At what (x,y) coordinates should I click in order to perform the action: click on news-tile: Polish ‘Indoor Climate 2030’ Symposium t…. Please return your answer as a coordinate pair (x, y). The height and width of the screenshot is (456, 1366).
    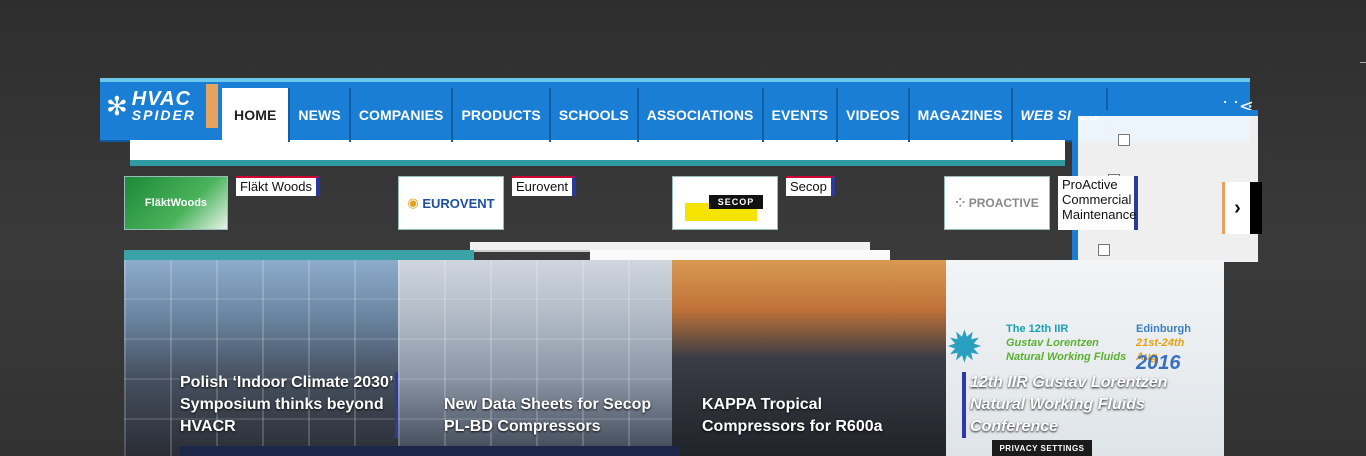
    Looking at the image, I should click on (262, 358).